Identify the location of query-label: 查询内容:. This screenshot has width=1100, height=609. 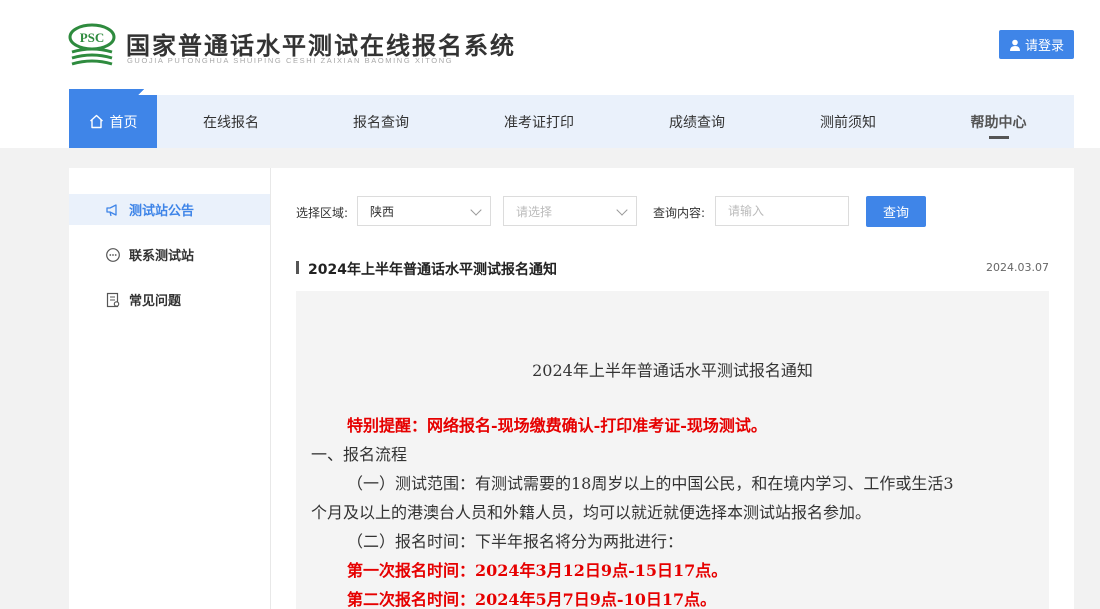
(679, 213).